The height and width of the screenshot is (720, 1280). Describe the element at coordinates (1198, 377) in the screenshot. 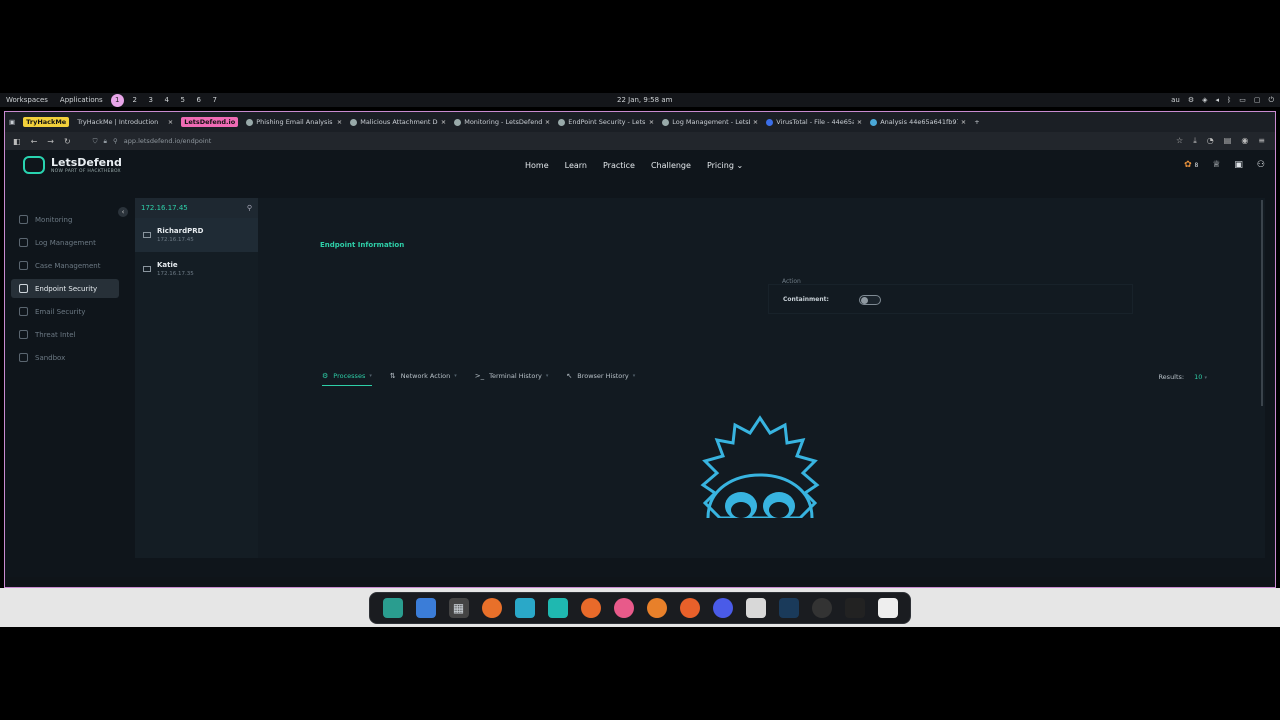

I see `results-value: 10` at that location.